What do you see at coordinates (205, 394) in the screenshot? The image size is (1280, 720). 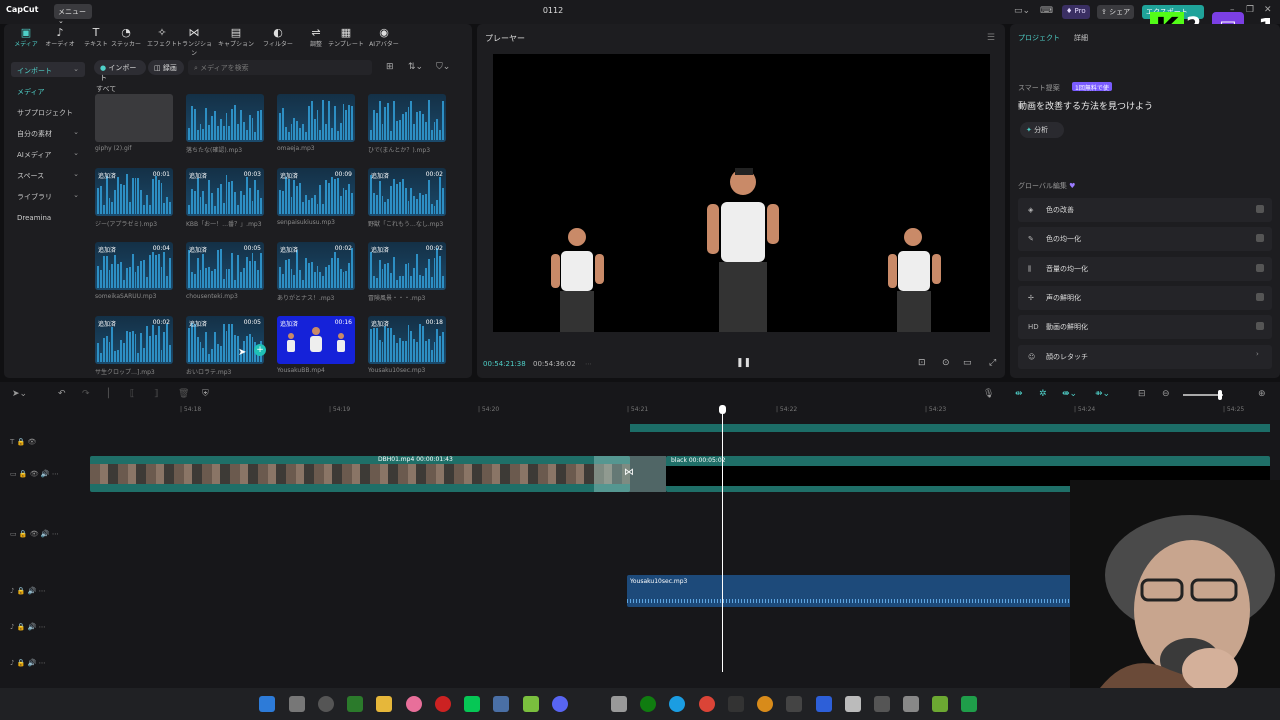 I see `shield-icon: ⛨` at bounding box center [205, 394].